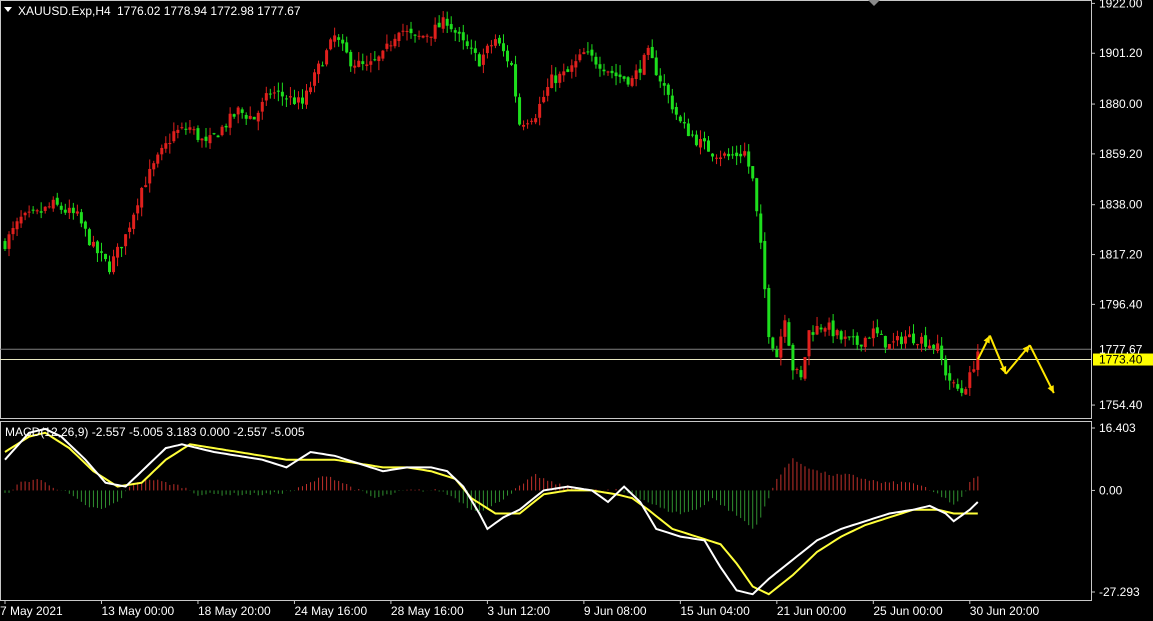 The image size is (1153, 621). Describe the element at coordinates (615, 611) in the screenshot. I see `time-axis-label: 9 Jun 08:00` at that location.